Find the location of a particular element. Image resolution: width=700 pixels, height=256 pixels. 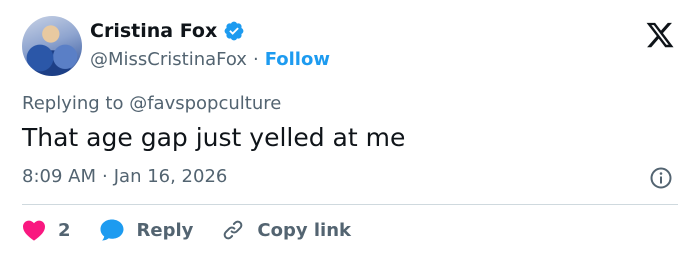

like-button: 2 is located at coordinates (46, 230).